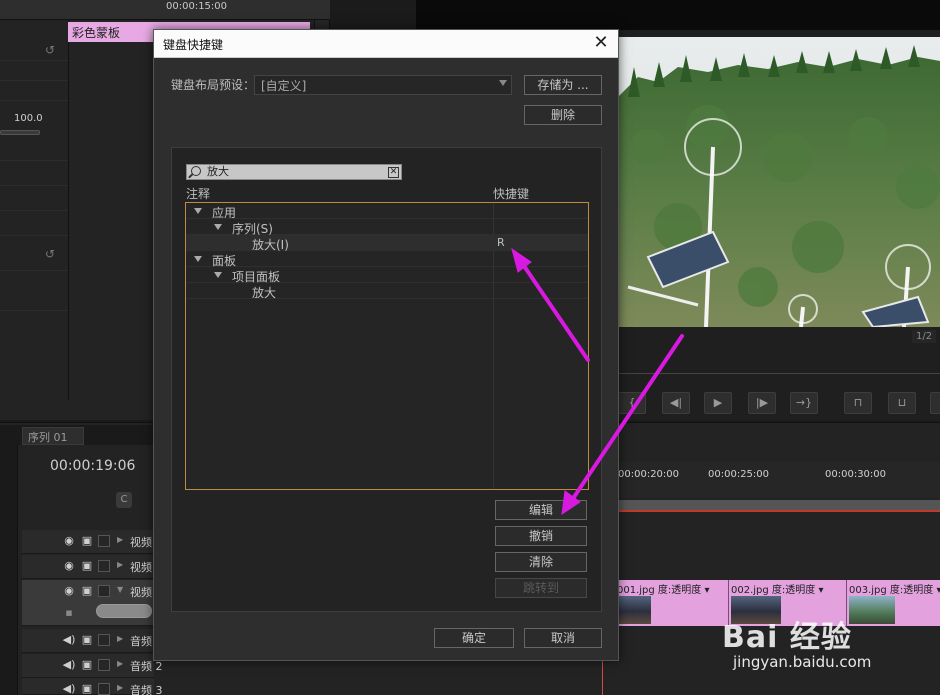 This screenshot has width=940, height=695. Describe the element at coordinates (563, 638) in the screenshot. I see `cancel-button: 取消` at that location.